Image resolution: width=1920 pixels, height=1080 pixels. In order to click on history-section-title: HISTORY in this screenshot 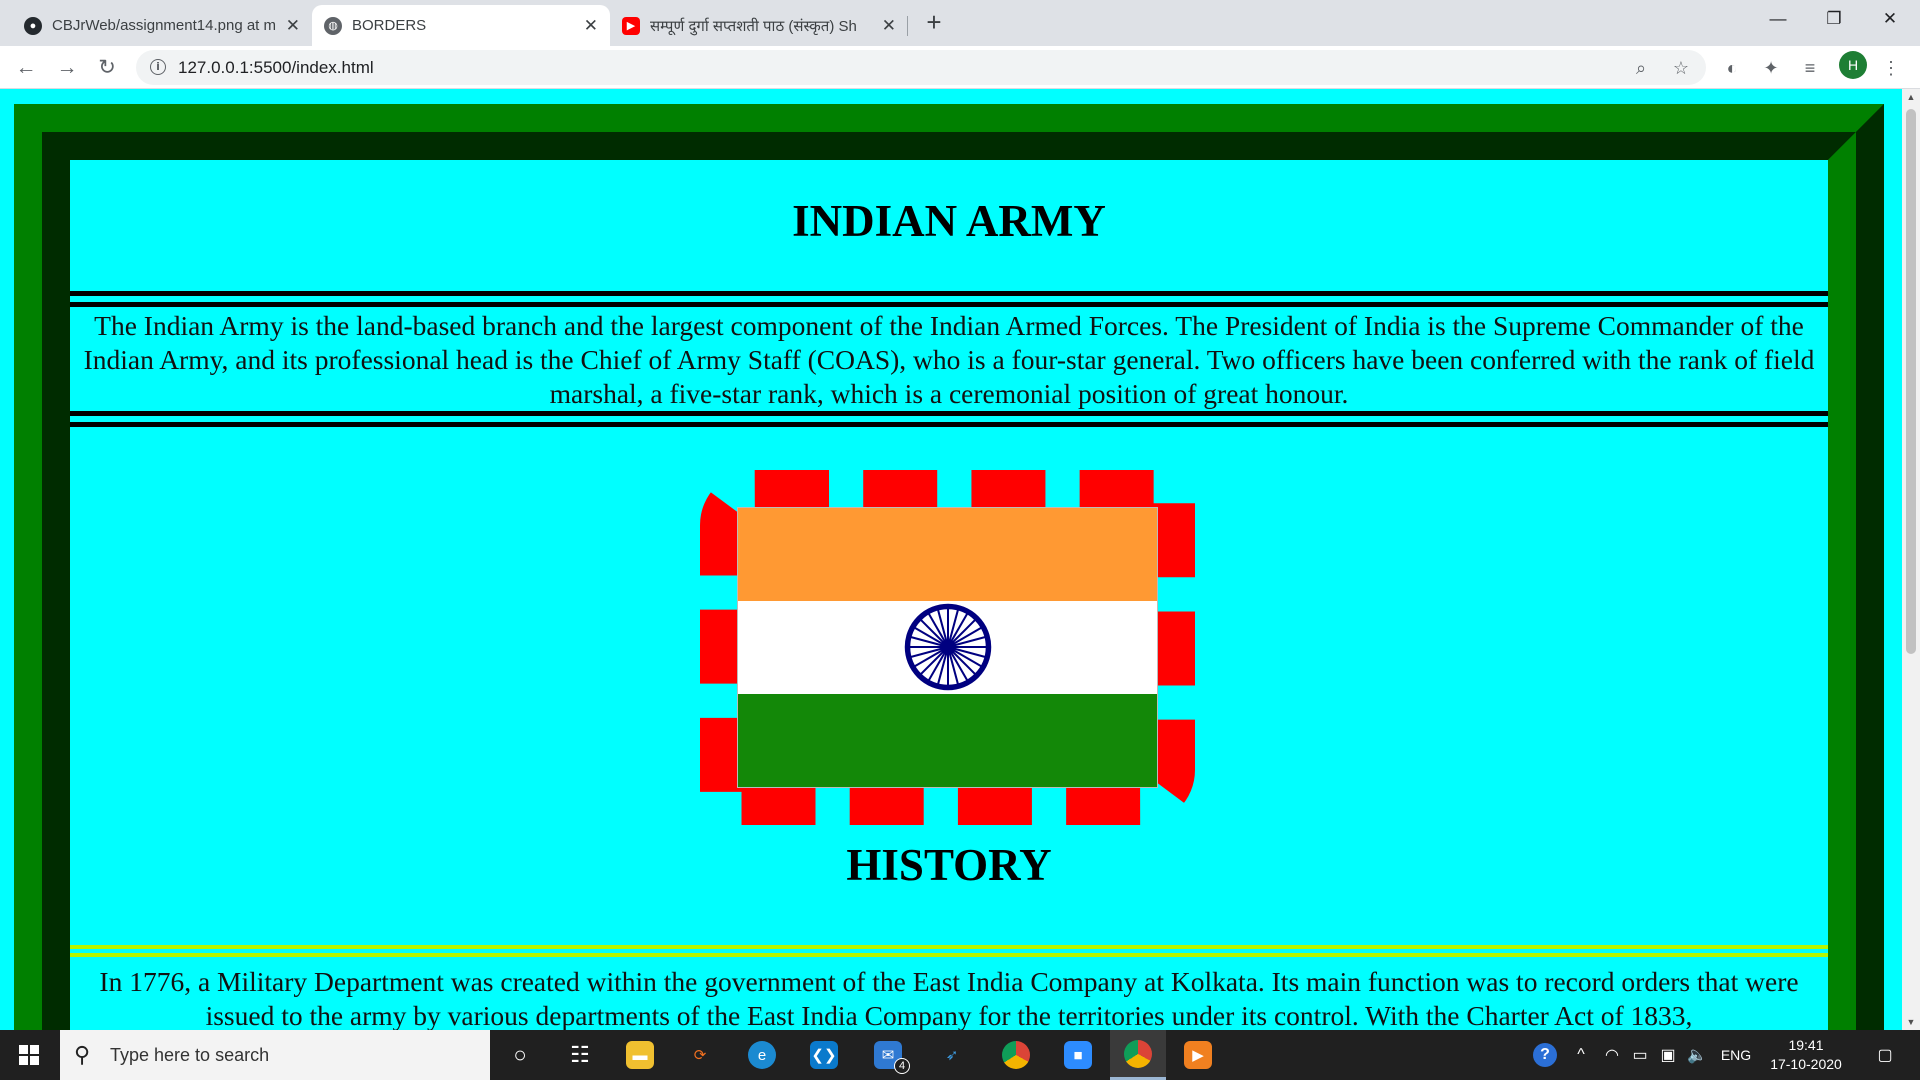, I will do `click(949, 865)`.